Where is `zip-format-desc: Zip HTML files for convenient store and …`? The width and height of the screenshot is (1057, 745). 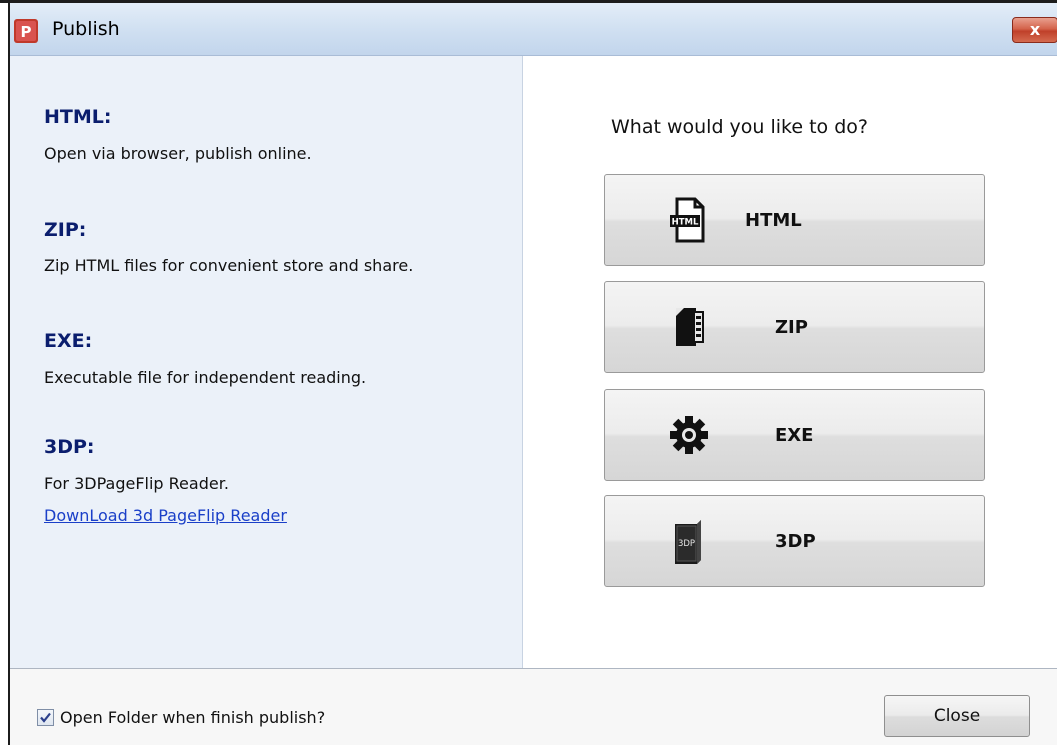
zip-format-desc: Zip HTML files for convenient store and … is located at coordinates (229, 265).